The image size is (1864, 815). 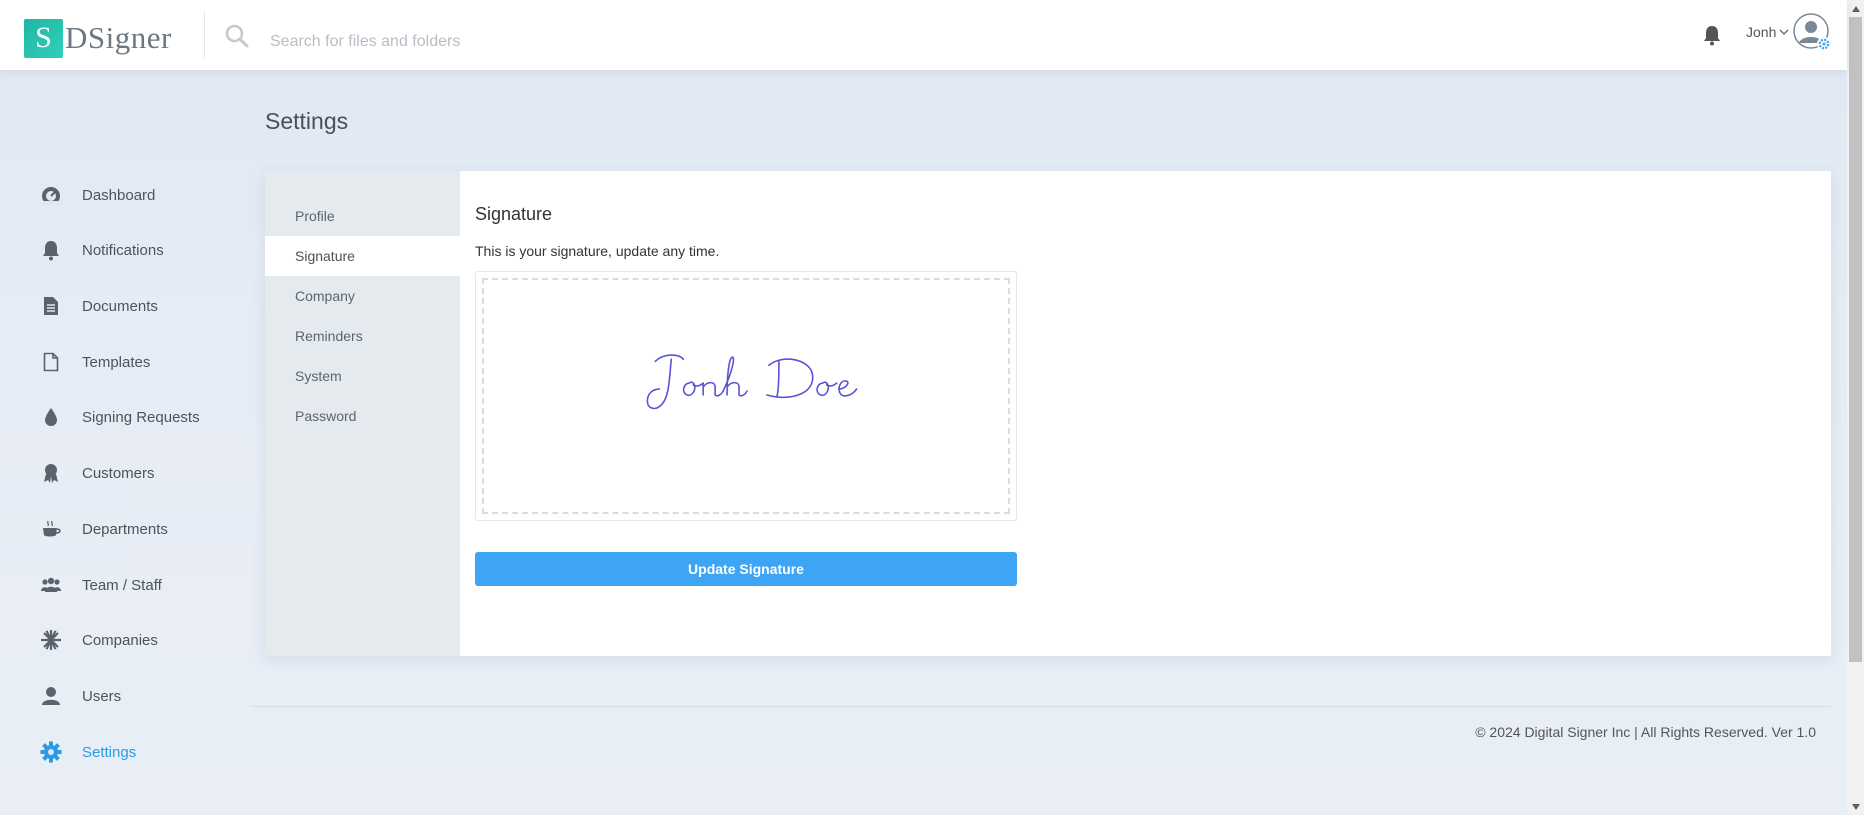 I want to click on scrollbar-thumb, so click(x=1855, y=339).